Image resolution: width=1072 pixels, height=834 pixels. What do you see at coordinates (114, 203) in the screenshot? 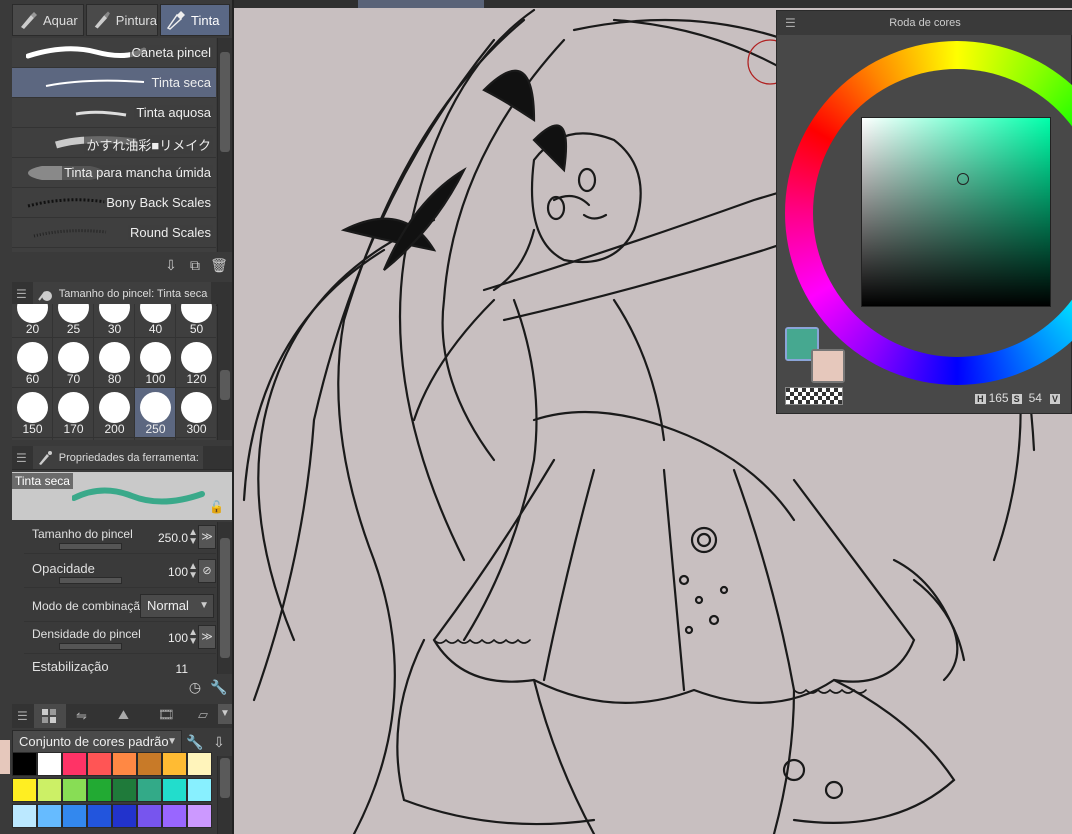
I see `brush-item-bony-back-scales: Bony Back Scales` at bounding box center [114, 203].